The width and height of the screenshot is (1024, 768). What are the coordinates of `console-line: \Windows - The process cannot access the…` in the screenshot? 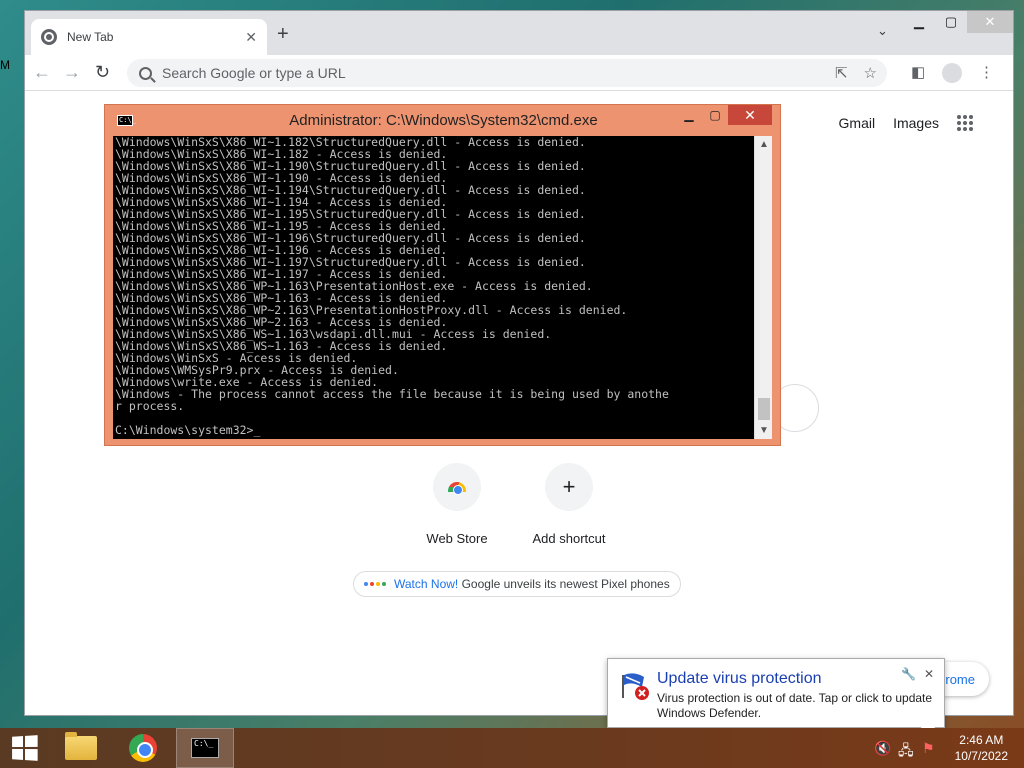 It's located at (392, 394).